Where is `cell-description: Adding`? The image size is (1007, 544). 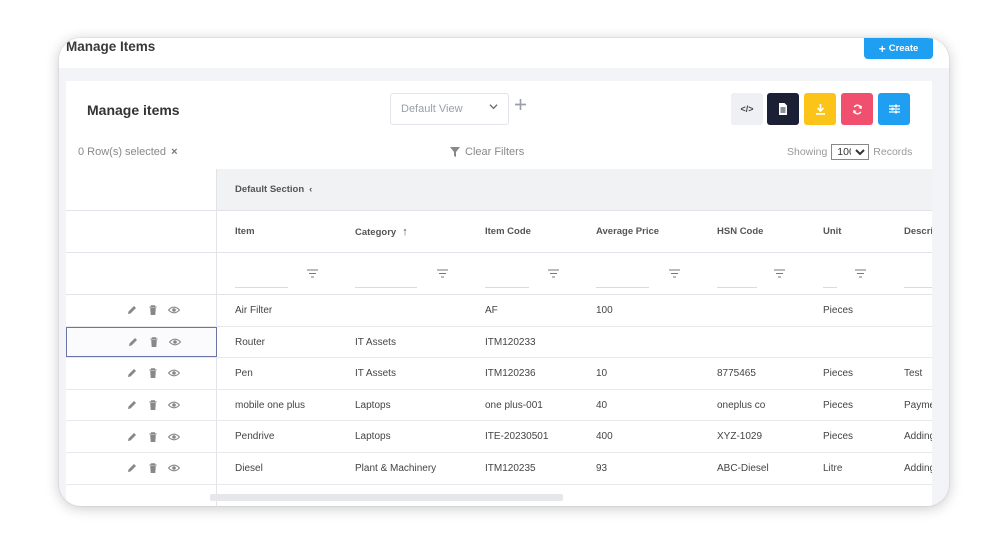 cell-description: Adding is located at coordinates (918, 468).